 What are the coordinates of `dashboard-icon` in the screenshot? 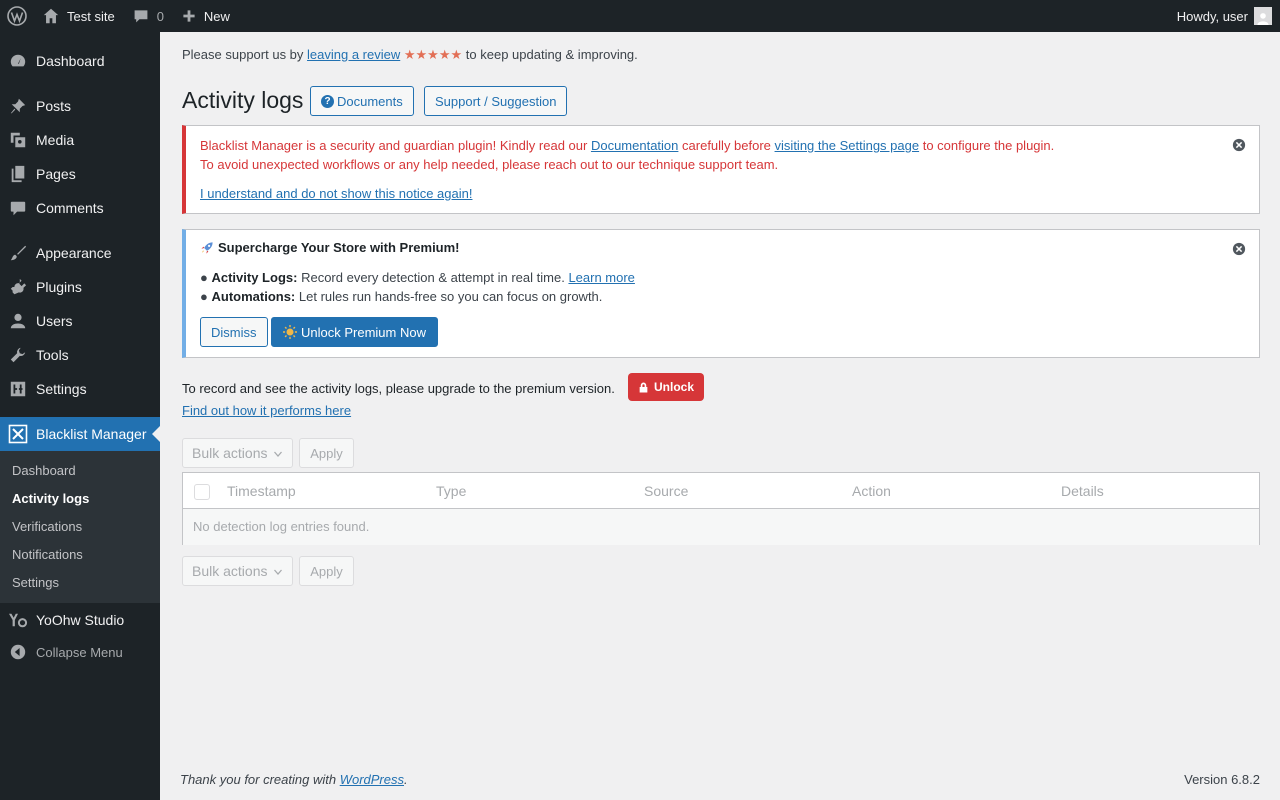 It's located at (18, 60).